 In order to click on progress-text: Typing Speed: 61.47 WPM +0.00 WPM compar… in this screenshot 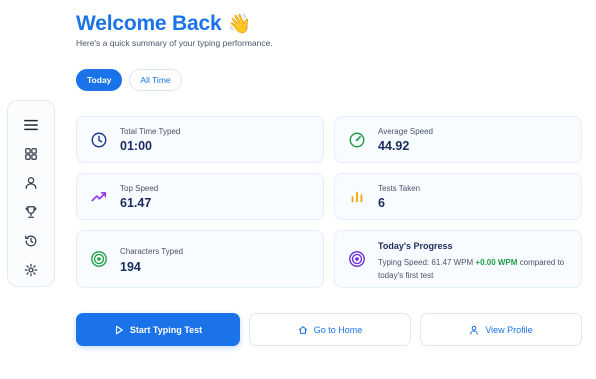, I will do `click(478, 269)`.